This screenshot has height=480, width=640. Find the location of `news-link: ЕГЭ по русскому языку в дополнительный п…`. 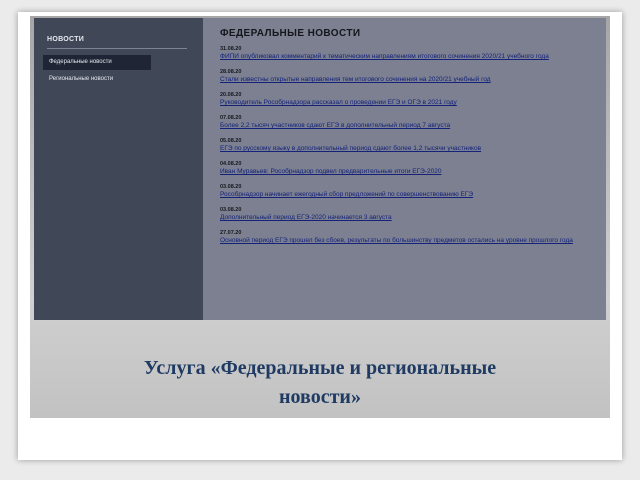

news-link: ЕГЭ по русскому языку в дополнительный п… is located at coordinates (409, 149).